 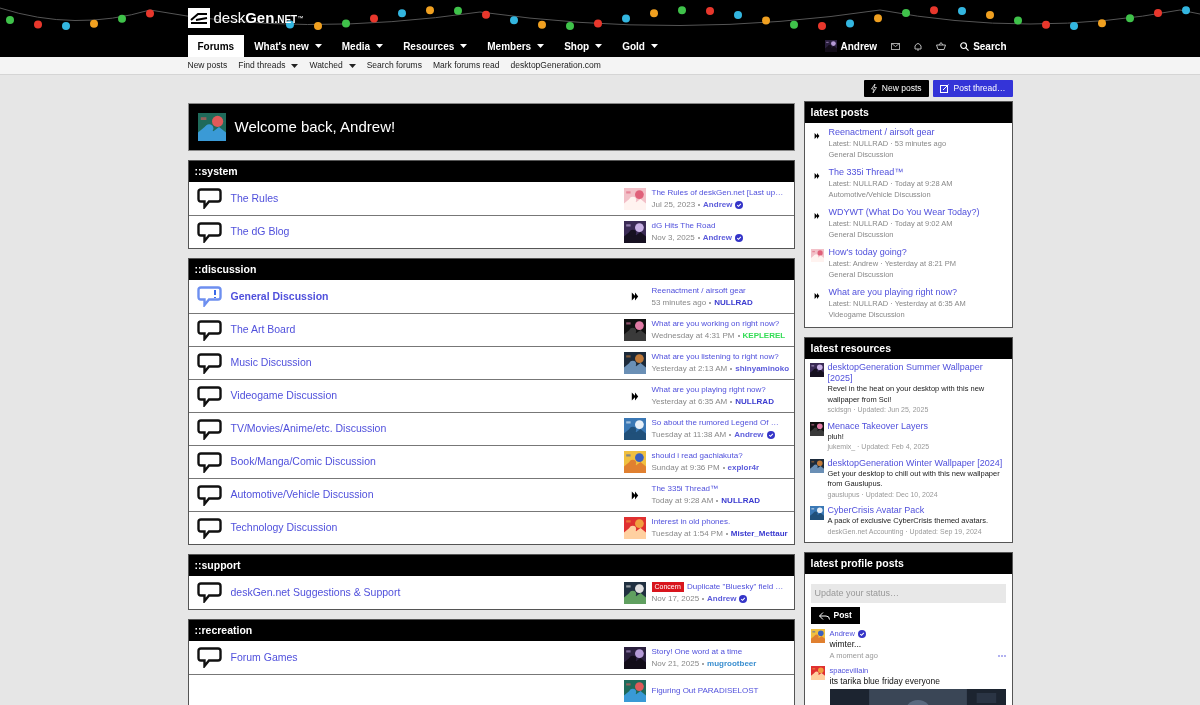 What do you see at coordinates (685, 468) in the screenshot?
I see `post-time: Sunday at 9:36 PM` at bounding box center [685, 468].